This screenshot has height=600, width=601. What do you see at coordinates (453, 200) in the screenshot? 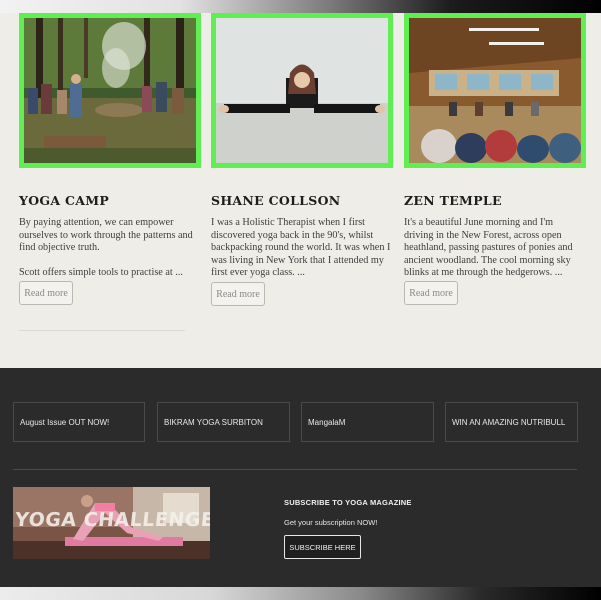
I see `article-title: ZEN TEMPLE` at bounding box center [453, 200].